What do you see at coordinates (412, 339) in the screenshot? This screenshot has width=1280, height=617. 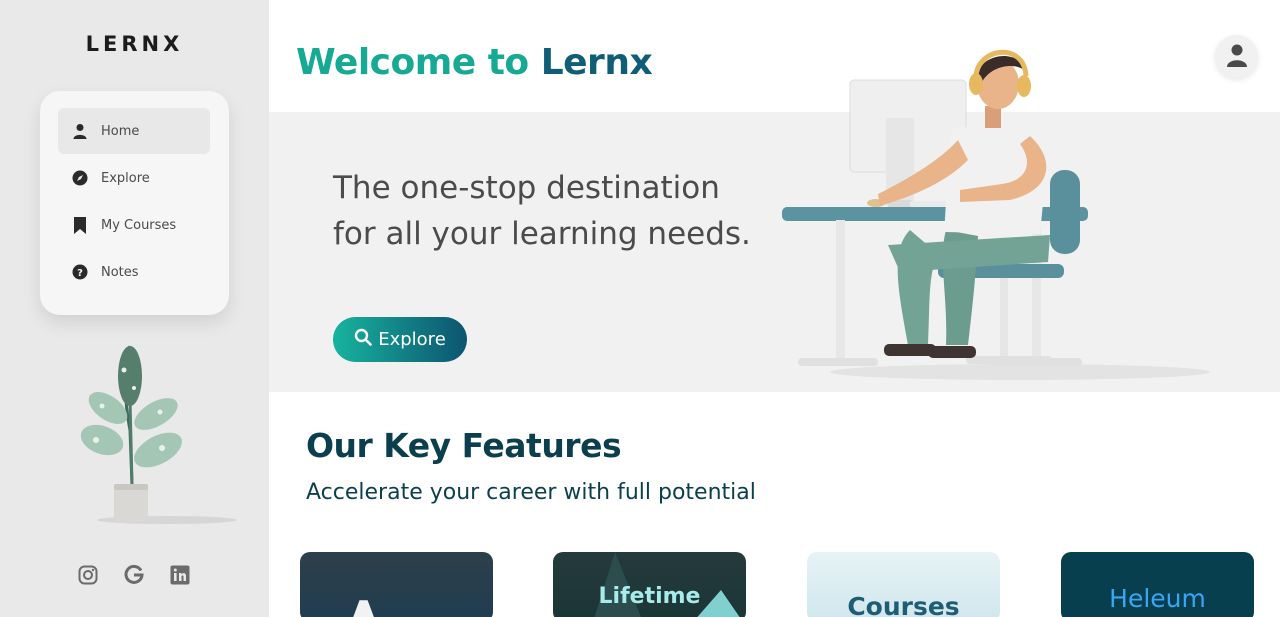 I see `explore-button-label: Explore` at bounding box center [412, 339].